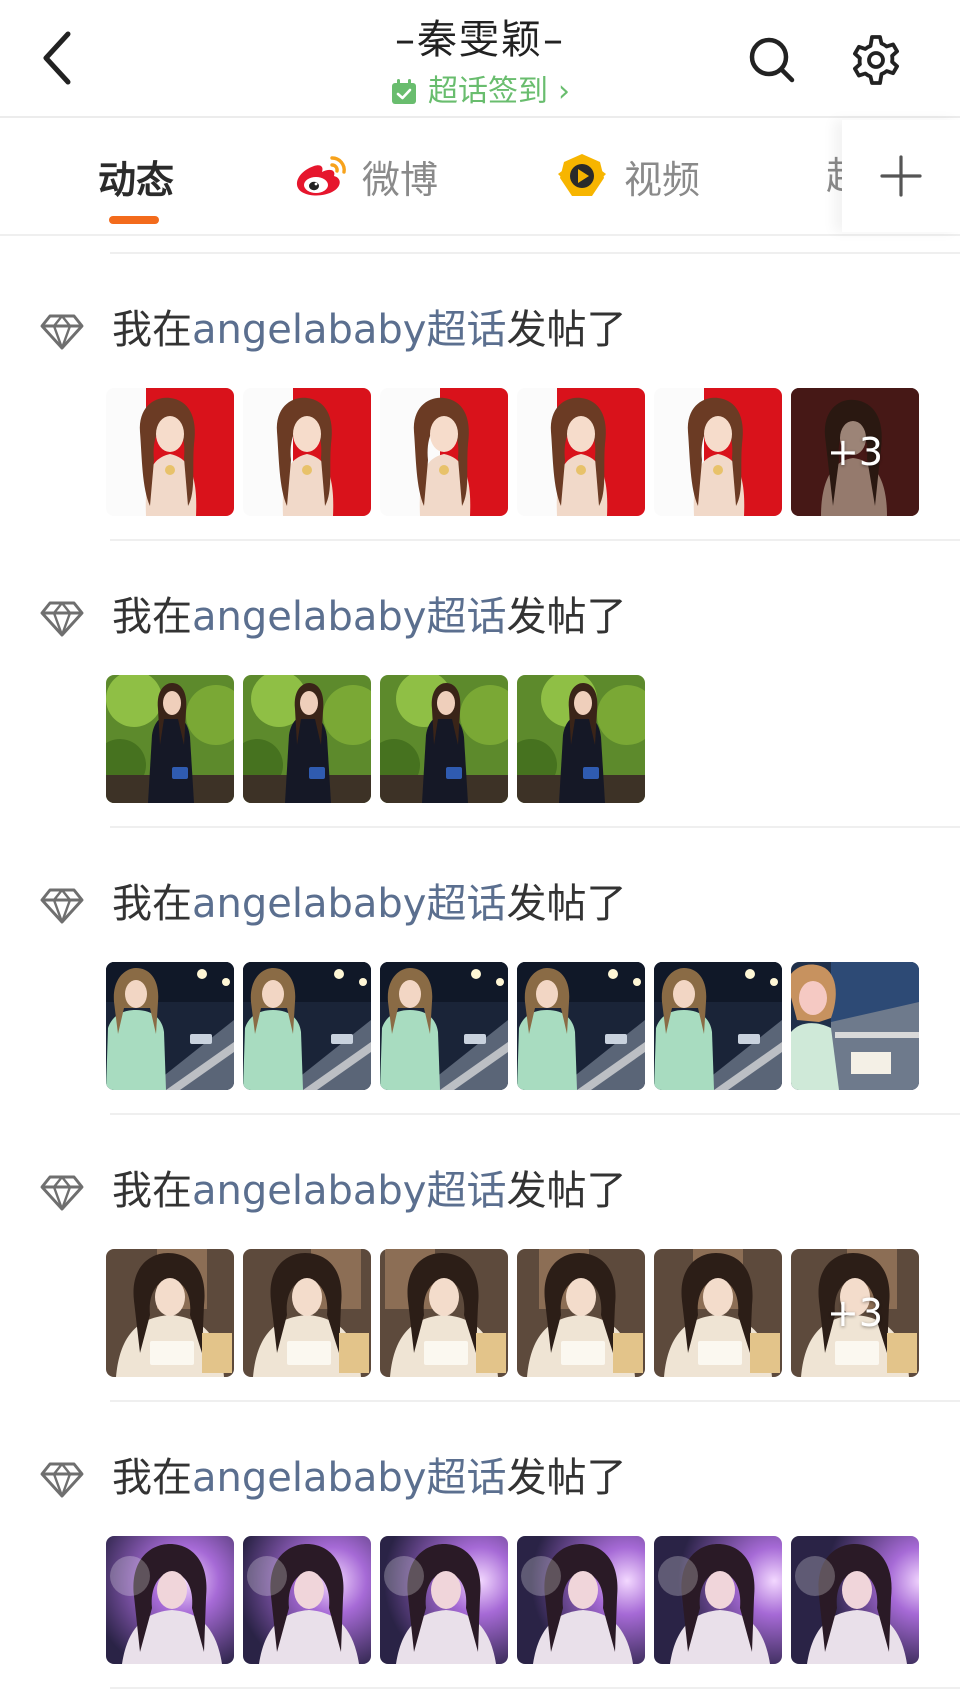 Image resolution: width=960 pixels, height=1706 pixels. What do you see at coordinates (480, 178) in the screenshot?
I see `tab-bar: 动态 微博 视频 超` at bounding box center [480, 178].